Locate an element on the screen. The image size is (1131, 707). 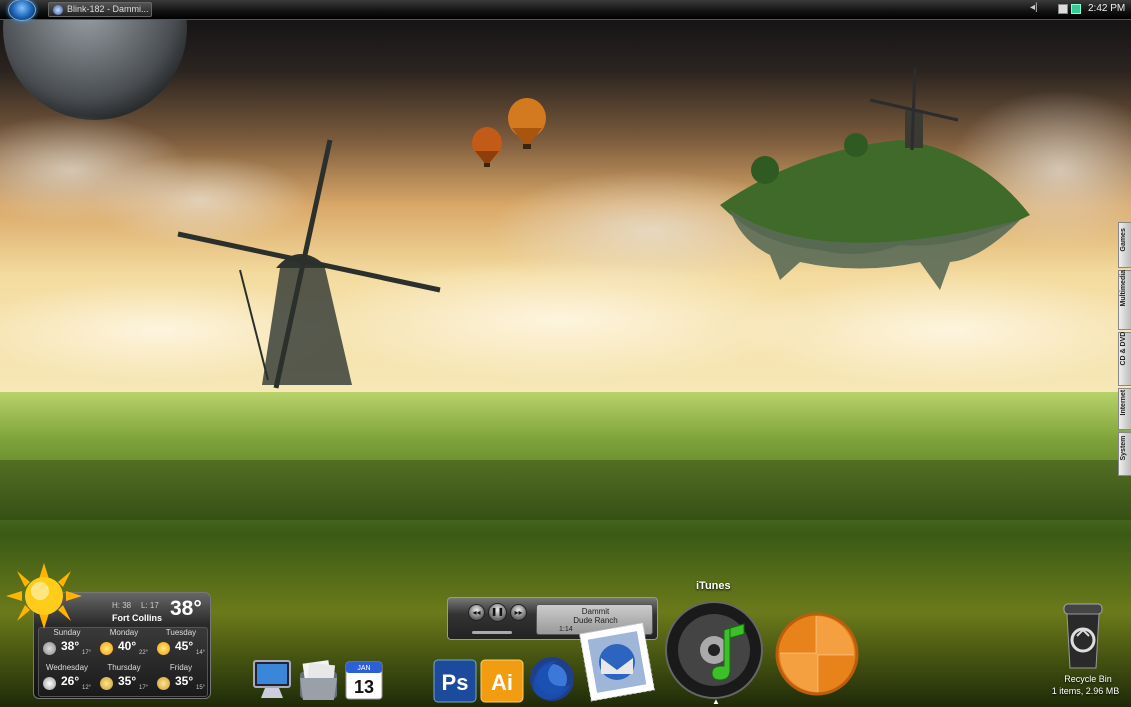
snow-icon is located at coordinates (49, 683).